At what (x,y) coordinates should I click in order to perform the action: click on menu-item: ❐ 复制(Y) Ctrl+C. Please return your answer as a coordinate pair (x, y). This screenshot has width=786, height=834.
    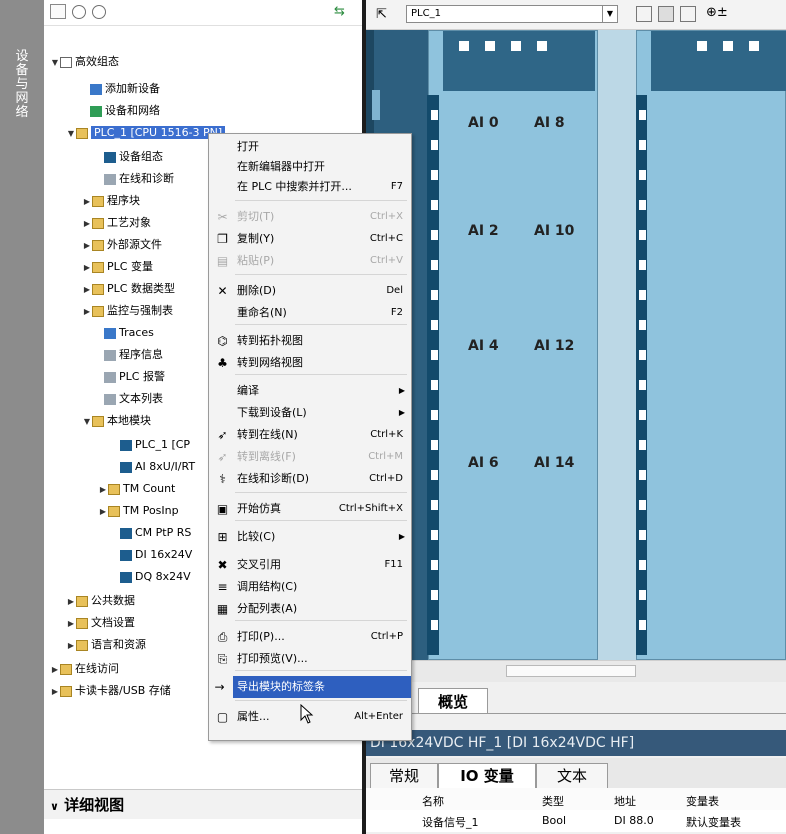
    Looking at the image, I should click on (310, 239).